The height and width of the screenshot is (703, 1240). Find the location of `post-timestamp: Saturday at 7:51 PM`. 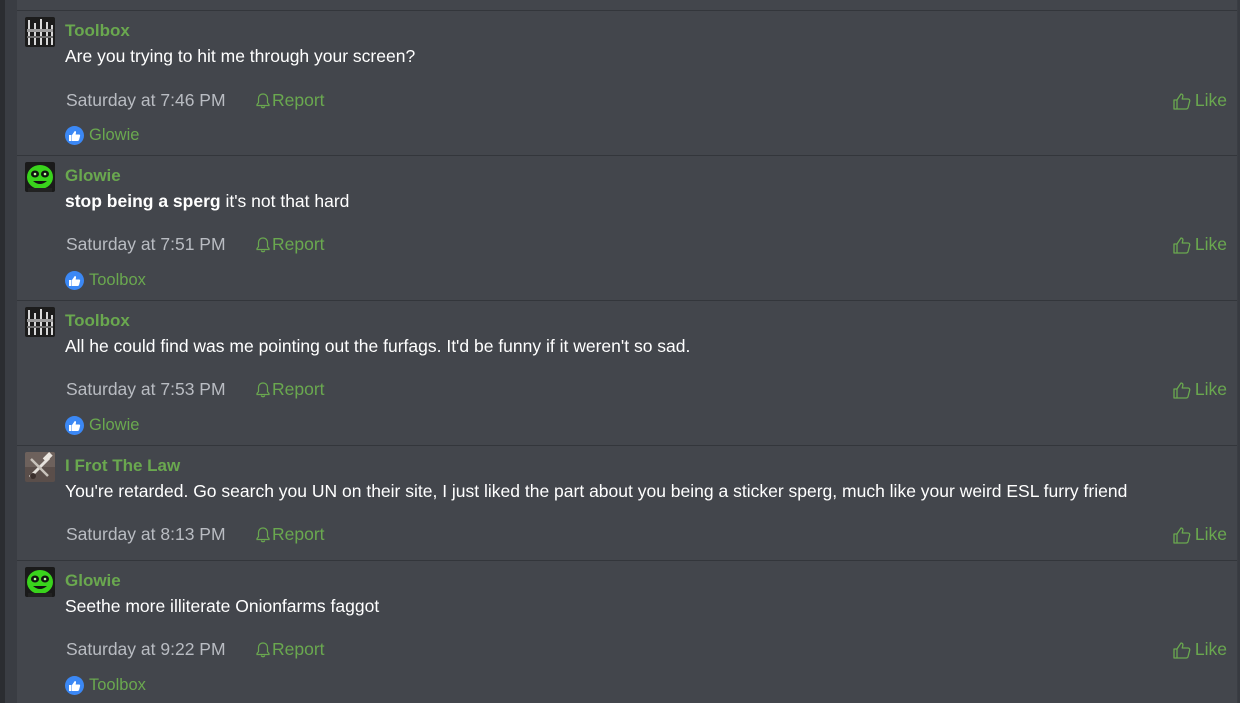

post-timestamp: Saturday at 7:51 PM is located at coordinates (146, 244).